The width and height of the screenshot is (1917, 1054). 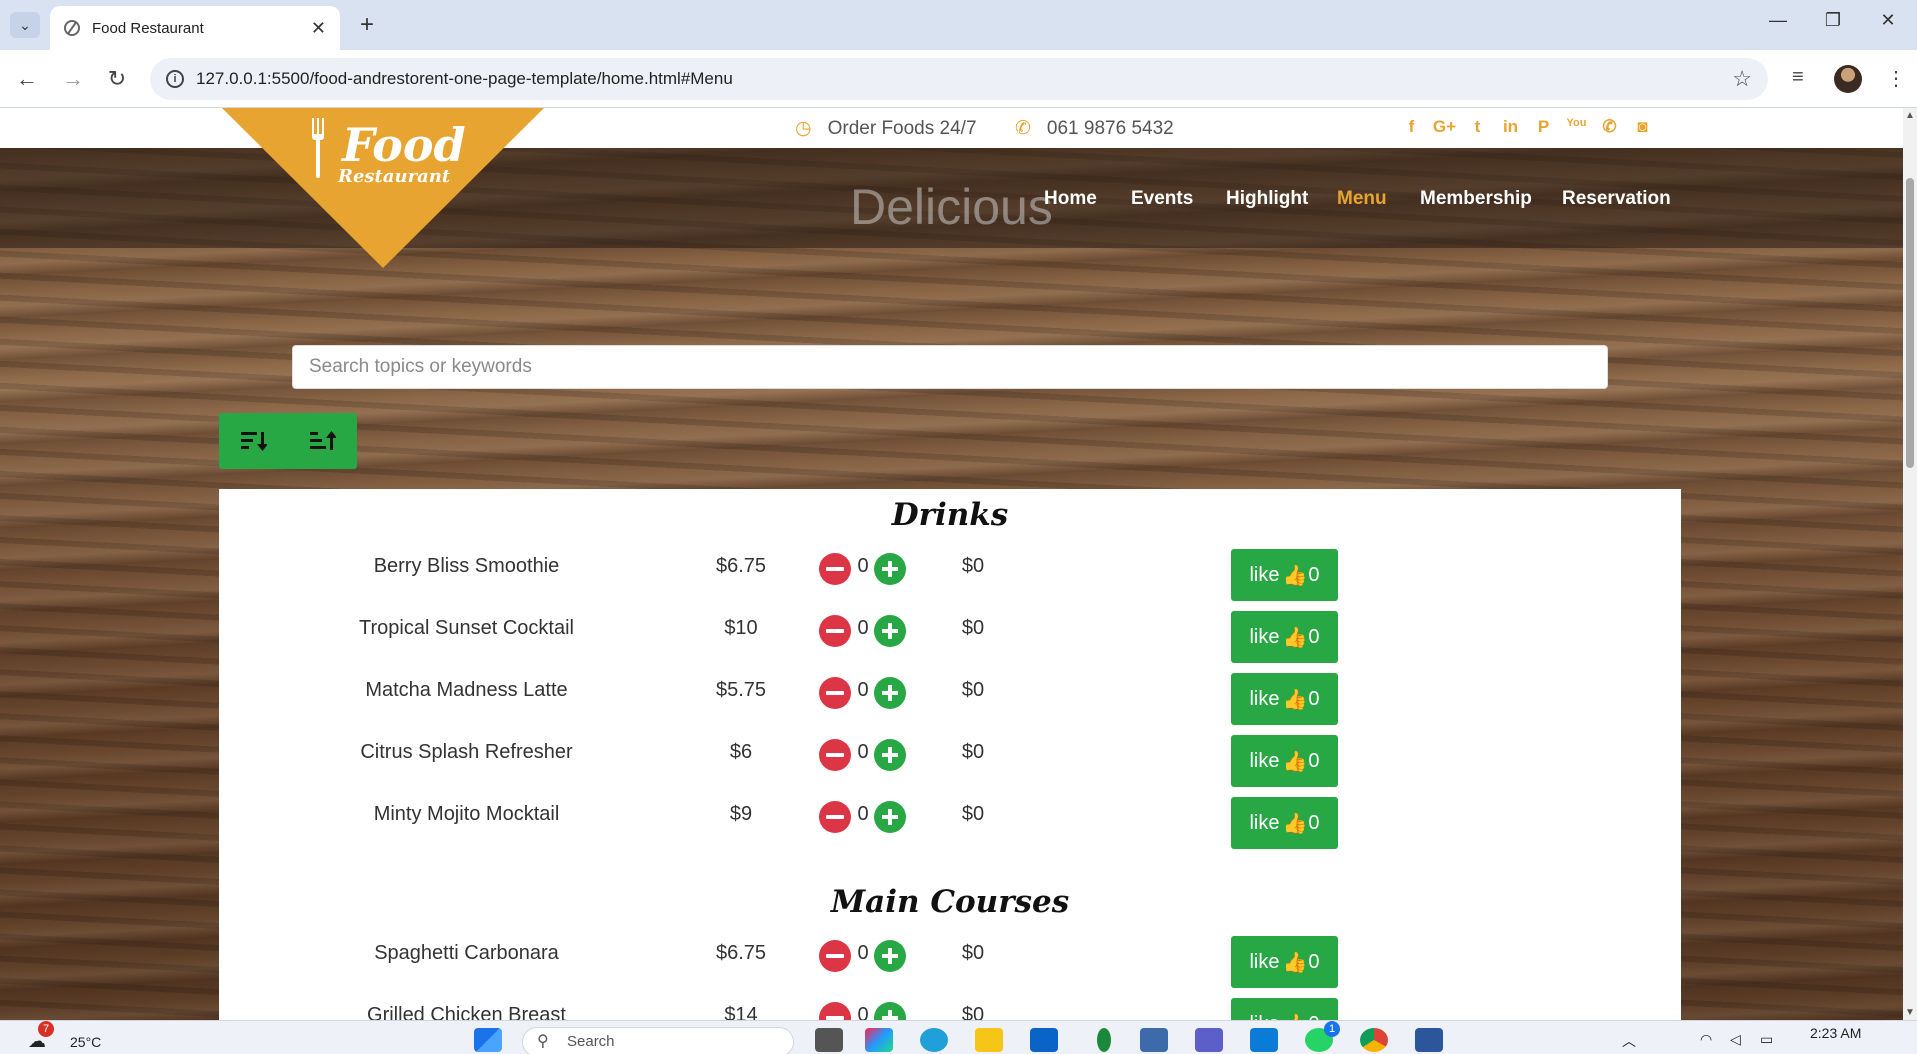 What do you see at coordinates (1910, 1012) in the screenshot?
I see `scroll-down-arrow: ▼` at bounding box center [1910, 1012].